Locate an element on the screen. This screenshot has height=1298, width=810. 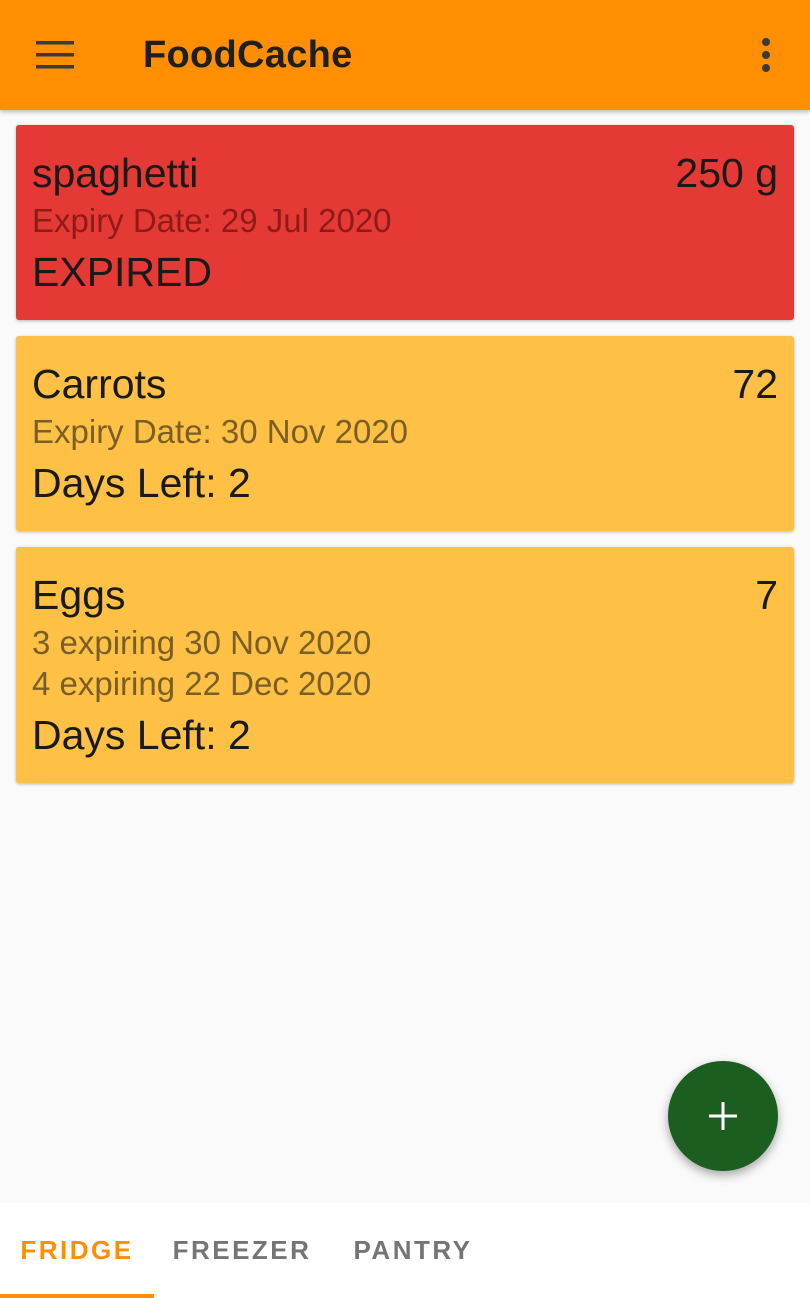
item-name: Eggs is located at coordinates (79, 595).